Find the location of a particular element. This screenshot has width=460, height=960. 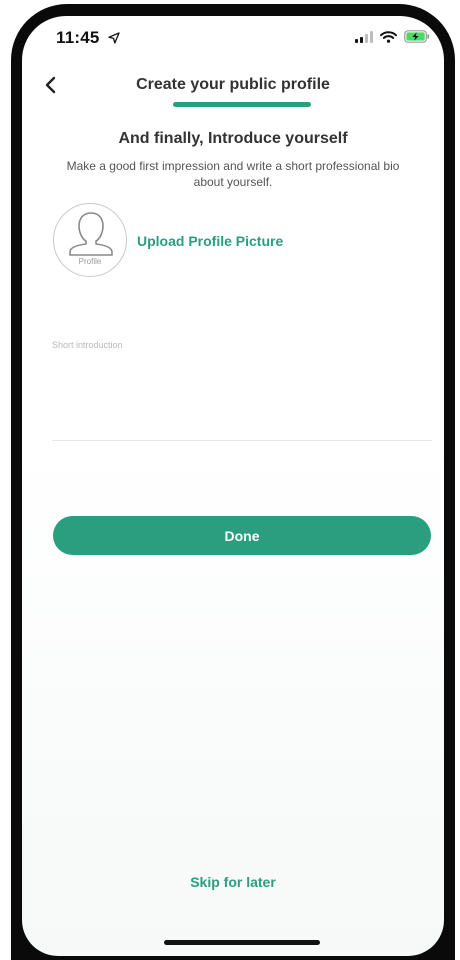

short-introduction-field is located at coordinates (242, 390).